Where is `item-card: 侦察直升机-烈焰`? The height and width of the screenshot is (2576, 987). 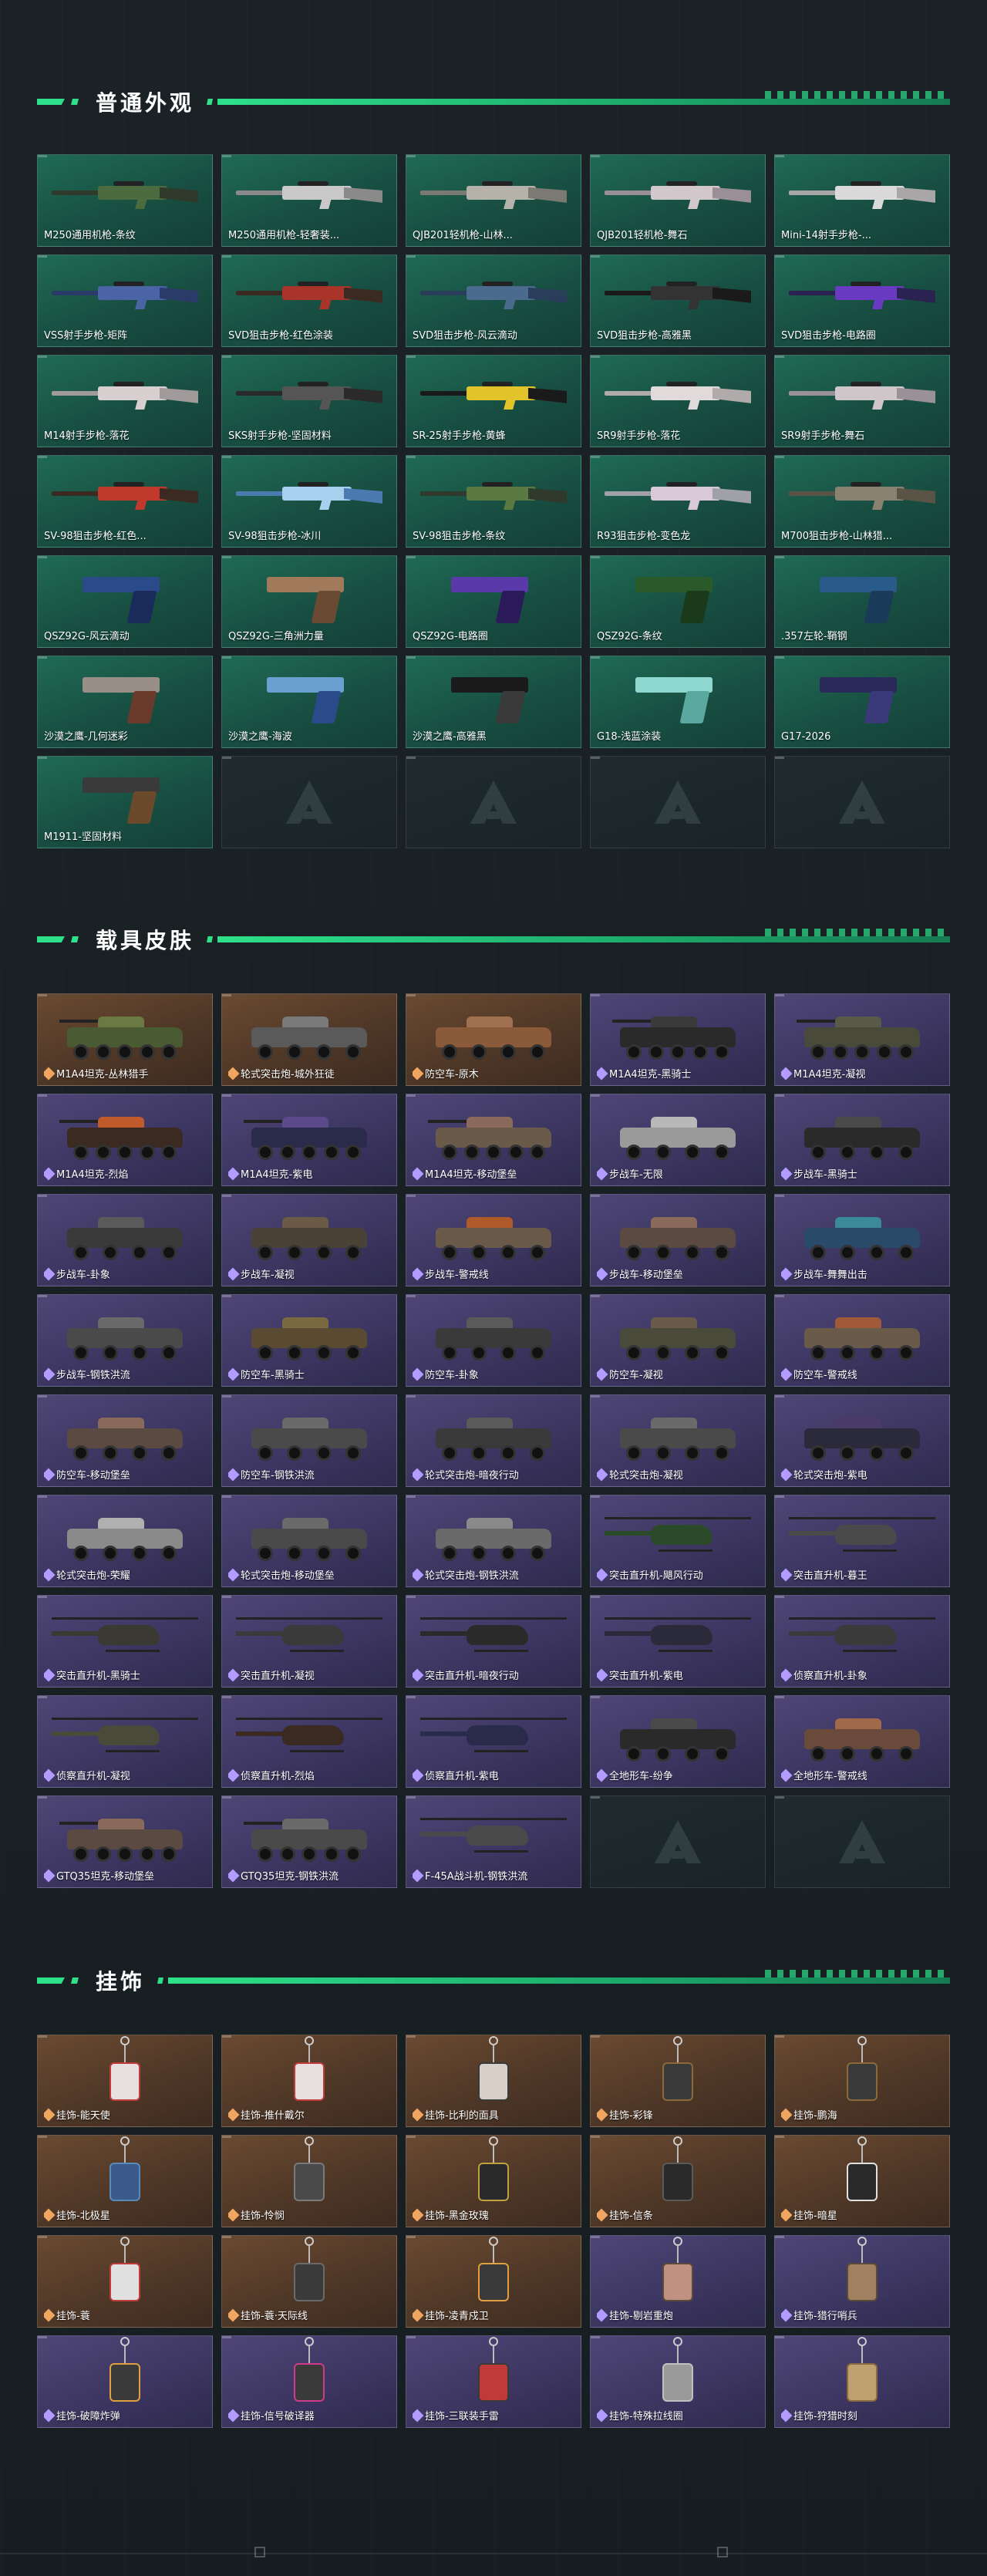 item-card: 侦察直升机-烈焰 is located at coordinates (309, 1741).